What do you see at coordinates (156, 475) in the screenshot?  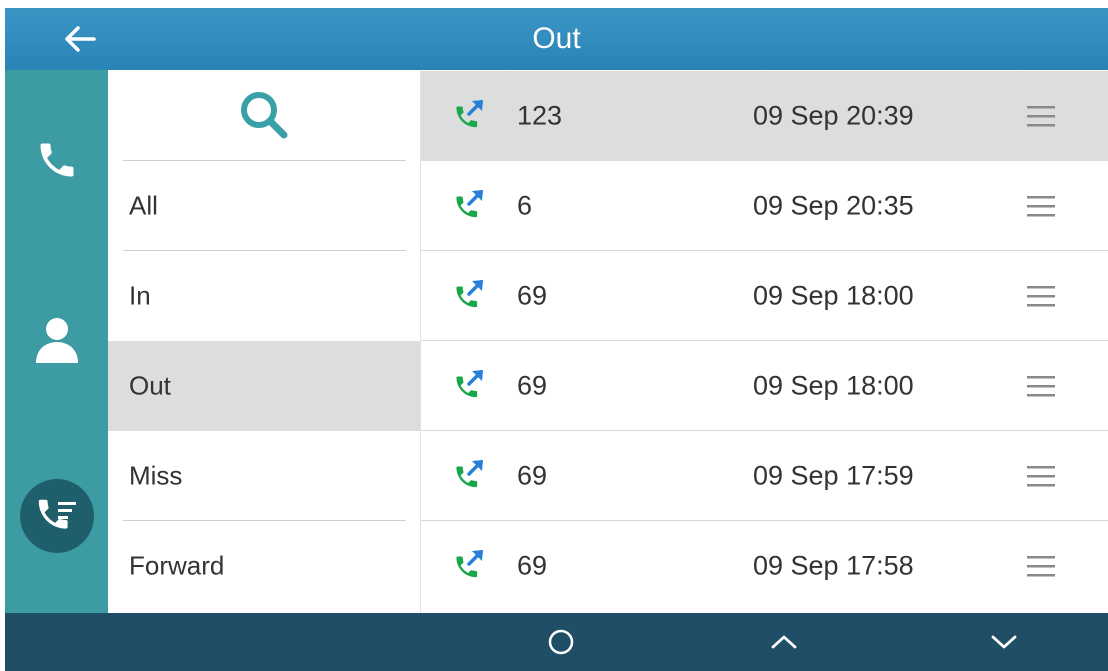 I see `filter-label: Miss` at bounding box center [156, 475].